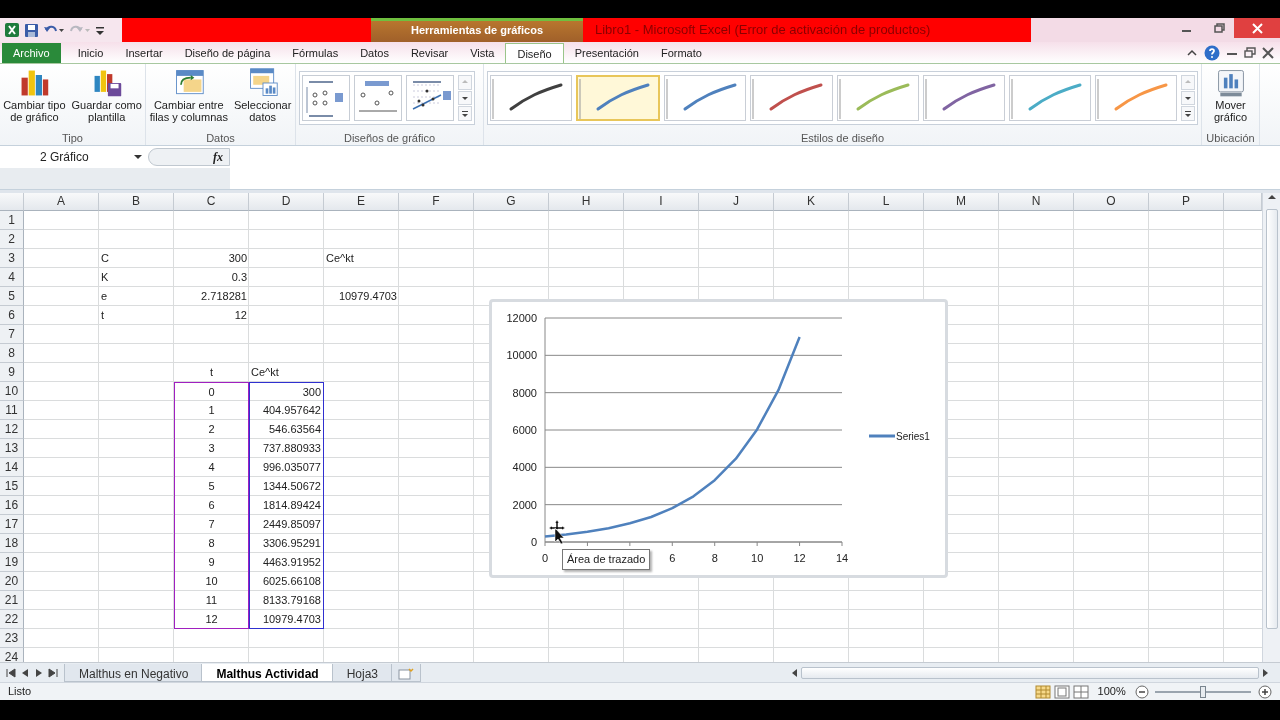  I want to click on scroll-right-icon, so click(1266, 672).